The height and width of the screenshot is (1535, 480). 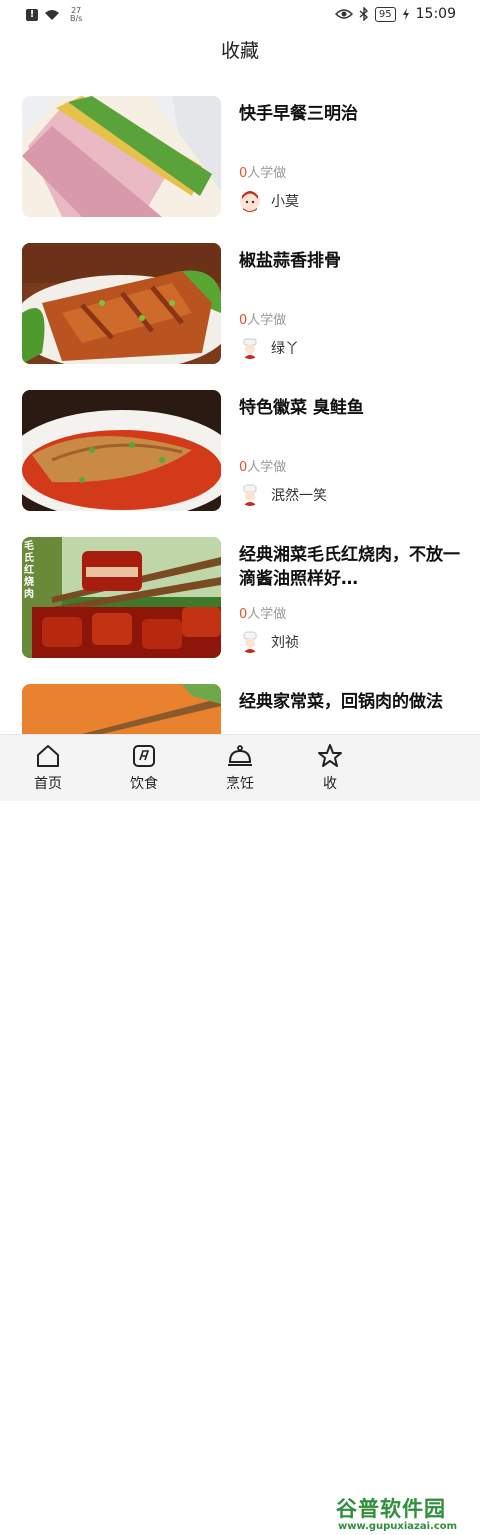 I want to click on recipe-card-ribs: 椒盐蒜香排骨 0人学做 绿丫, so click(x=240, y=305).